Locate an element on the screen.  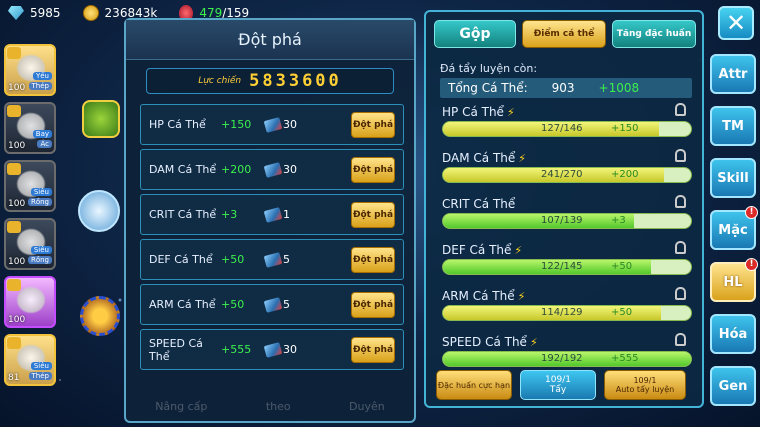
stat-bonus: +200 is located at coordinates (236, 169).